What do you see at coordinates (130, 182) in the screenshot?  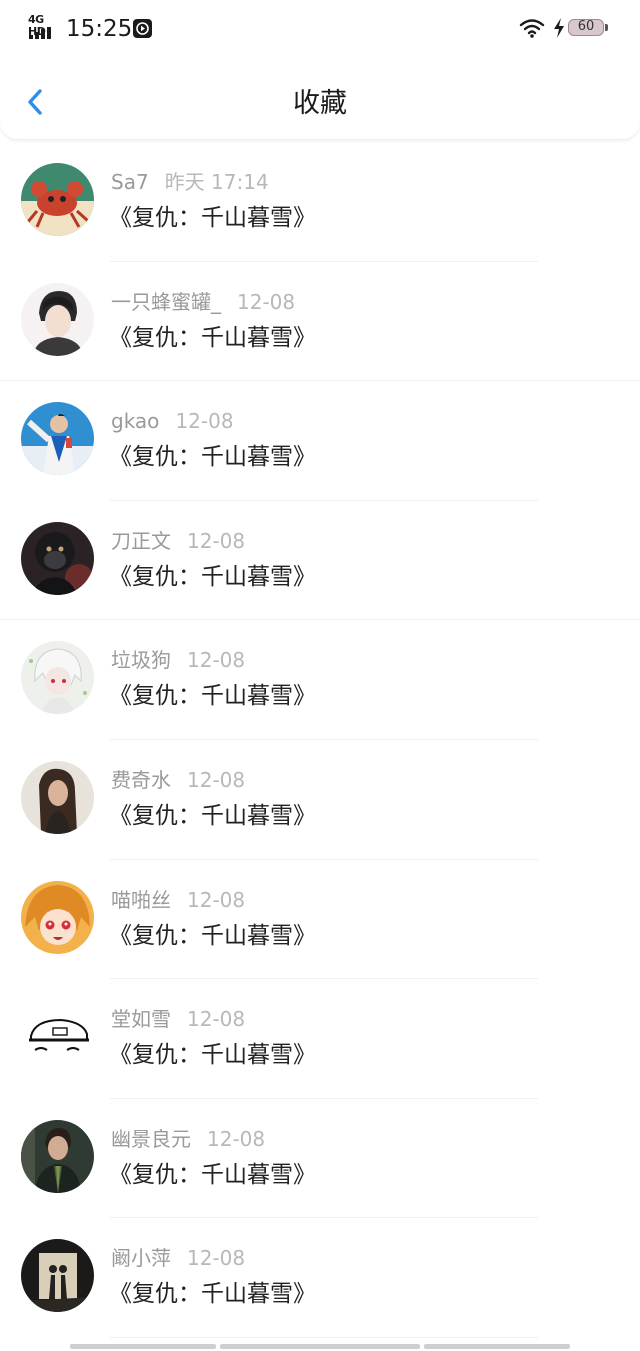 I see `username: Sa7` at bounding box center [130, 182].